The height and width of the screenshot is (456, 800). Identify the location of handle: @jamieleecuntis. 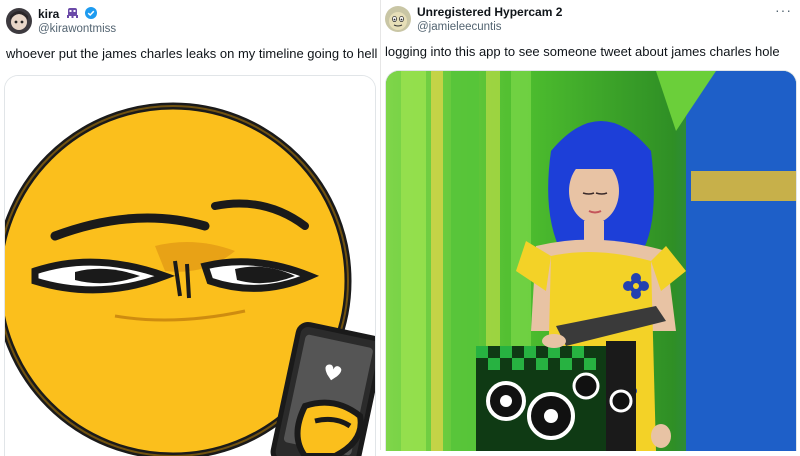
(459, 27).